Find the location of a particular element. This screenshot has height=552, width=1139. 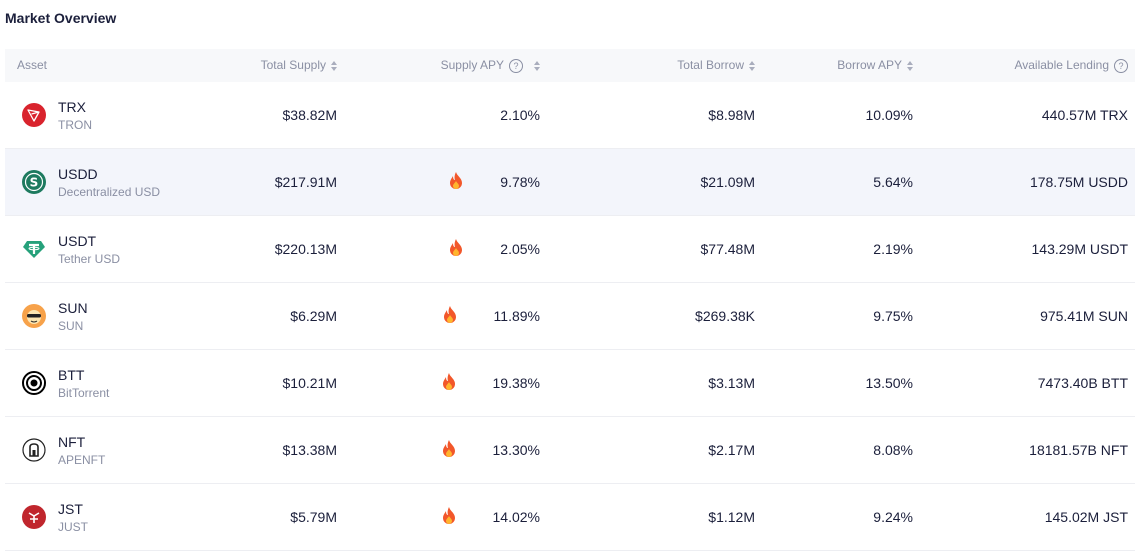

supply-apy-cell: 14.02% is located at coordinates (490, 517).